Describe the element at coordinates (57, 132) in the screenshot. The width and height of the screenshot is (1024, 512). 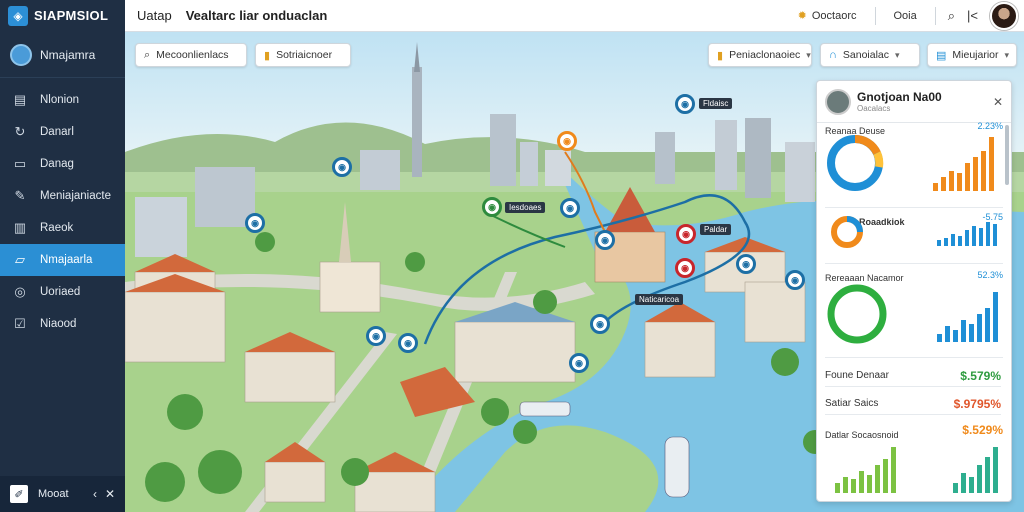
I see `sidebar-item-label: Danarl` at that location.